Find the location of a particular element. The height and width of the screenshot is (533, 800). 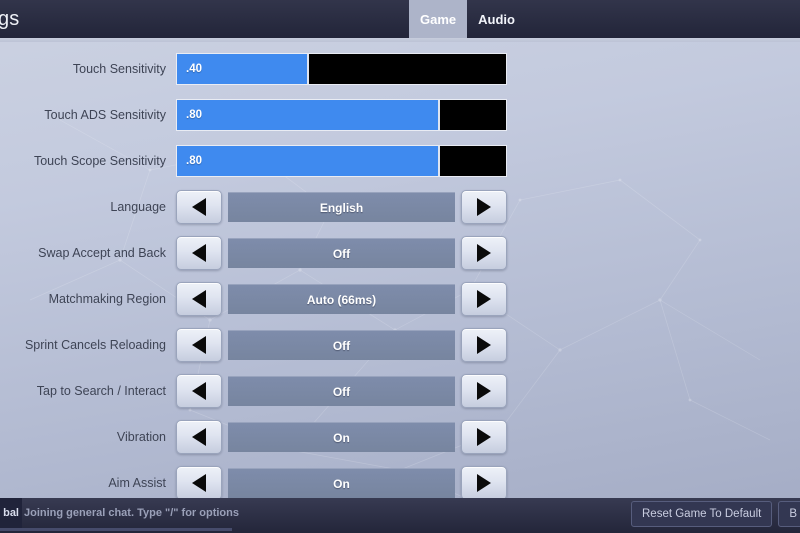

setting-row-tap-to-search-interact: Tap to Search / Interact Off is located at coordinates (400, 391).